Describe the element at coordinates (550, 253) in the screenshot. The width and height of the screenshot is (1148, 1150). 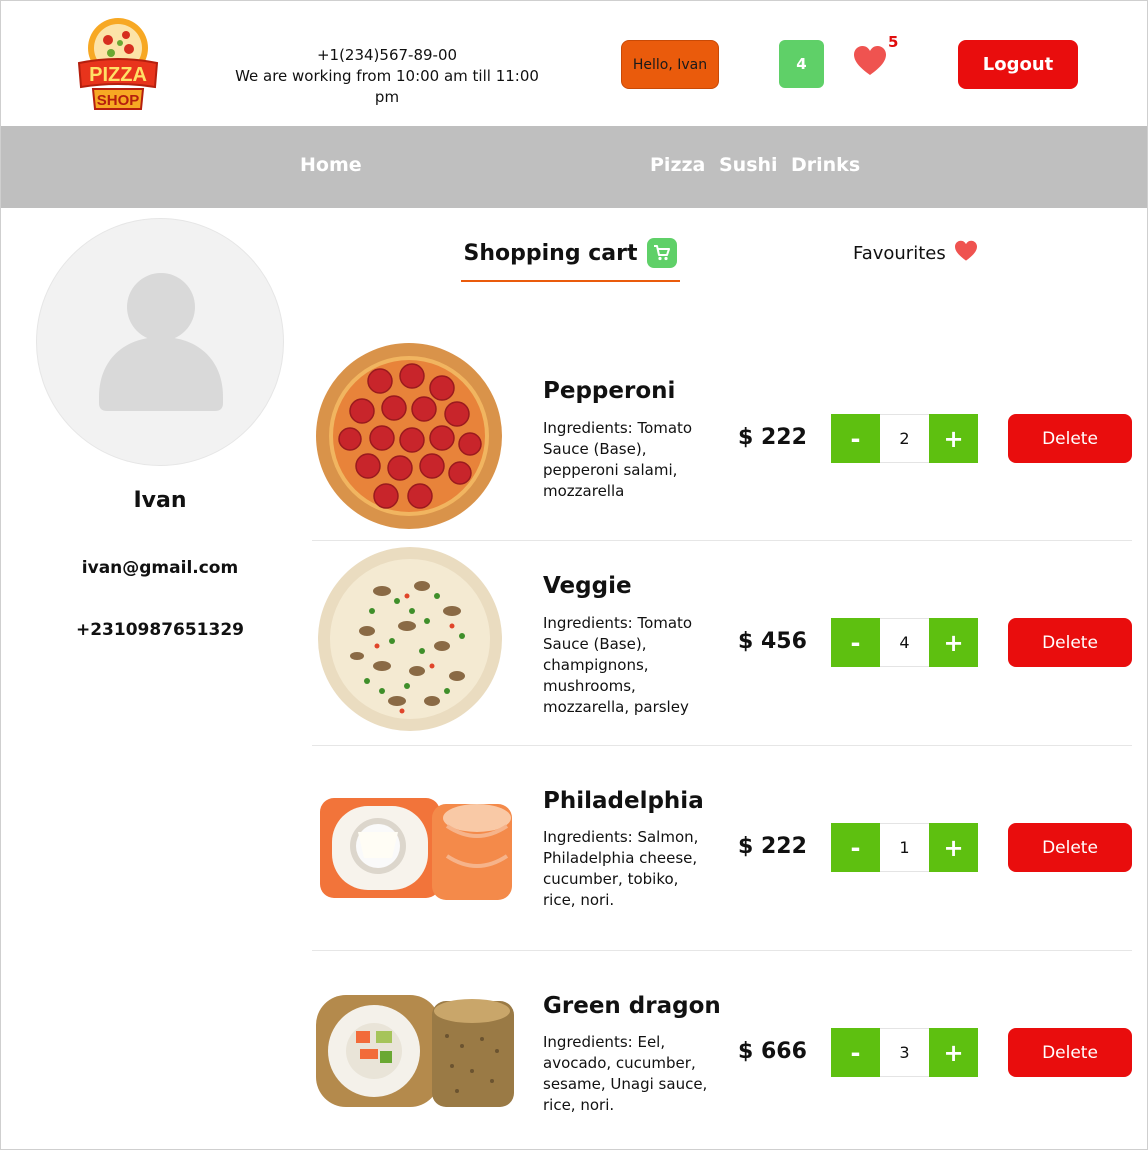
I see `tab-shopping-cart-label: Shopping cart` at that location.